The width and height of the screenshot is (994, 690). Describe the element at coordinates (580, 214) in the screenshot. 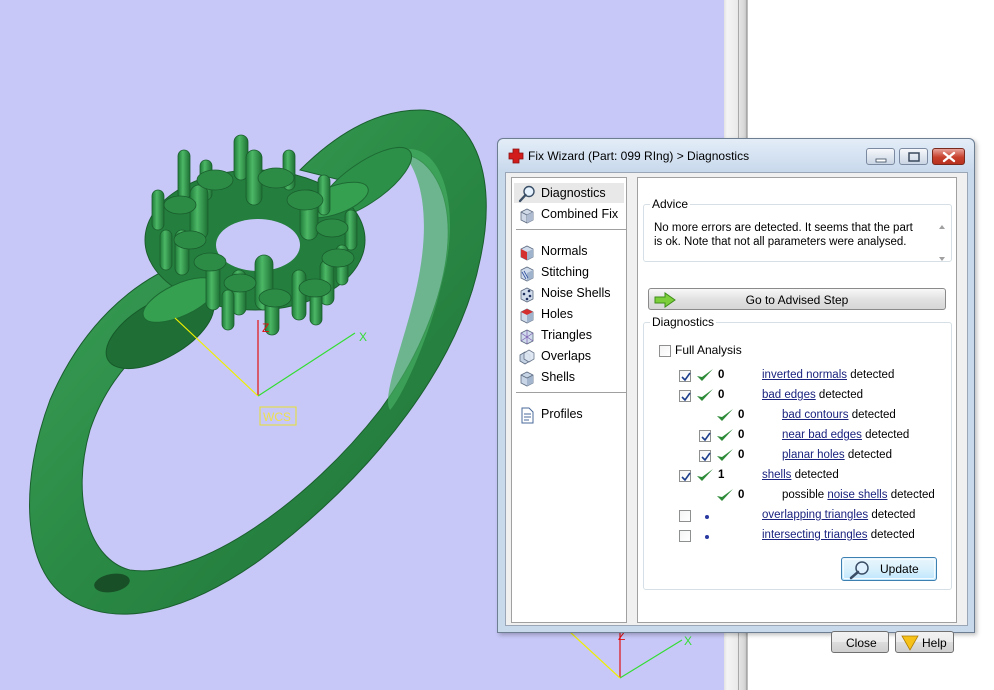

I see `nav-item-label: Combined Fix` at that location.